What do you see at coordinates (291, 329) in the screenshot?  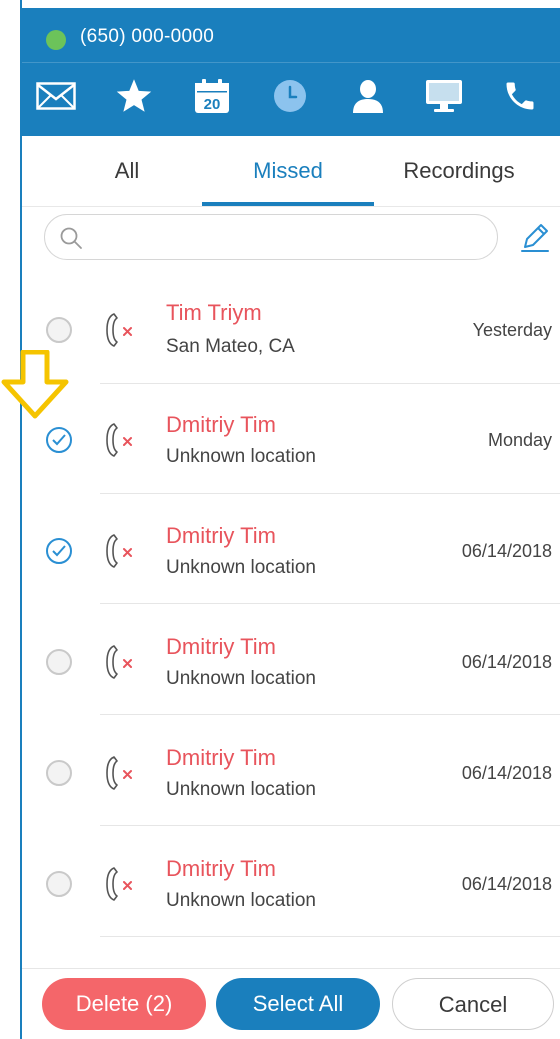 I see `call-row: Tim Triym San Mateo, CA Yesterday` at bounding box center [291, 329].